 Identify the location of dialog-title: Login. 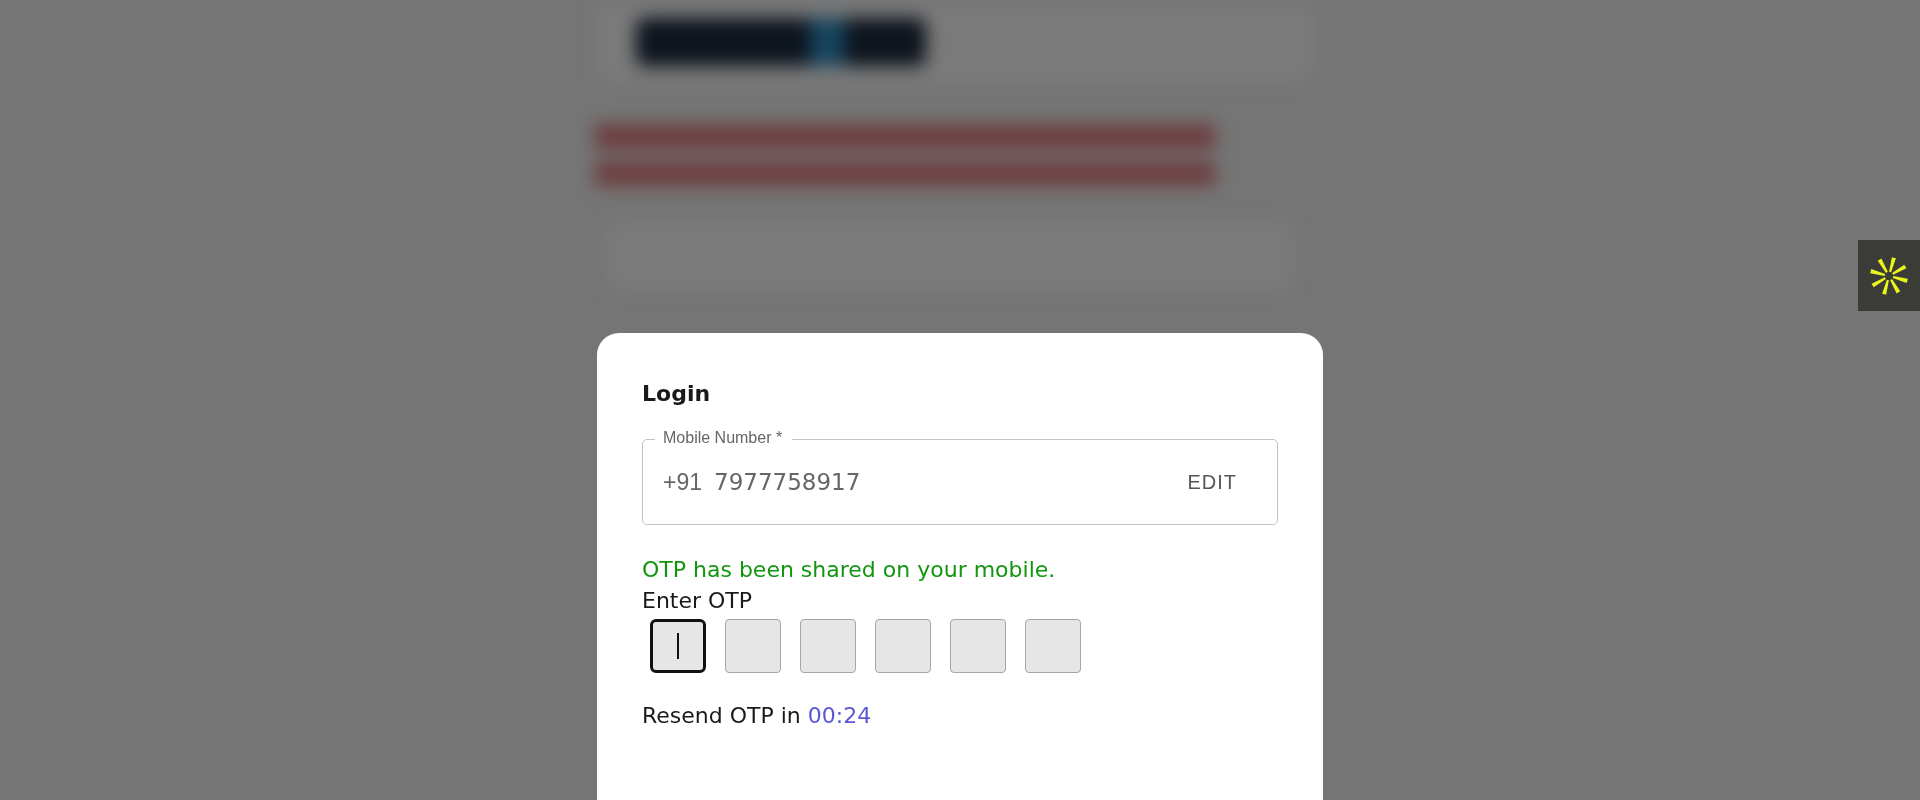
(677, 393).